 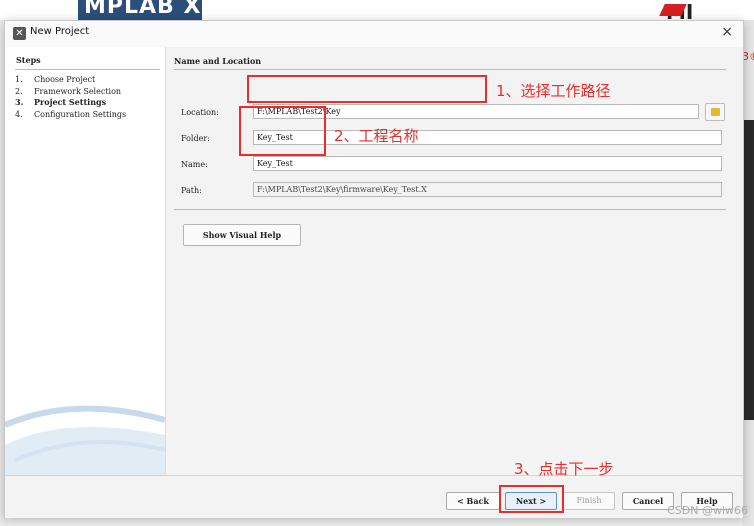 What do you see at coordinates (28, 60) in the screenshot?
I see `steps-title: Steps` at bounding box center [28, 60].